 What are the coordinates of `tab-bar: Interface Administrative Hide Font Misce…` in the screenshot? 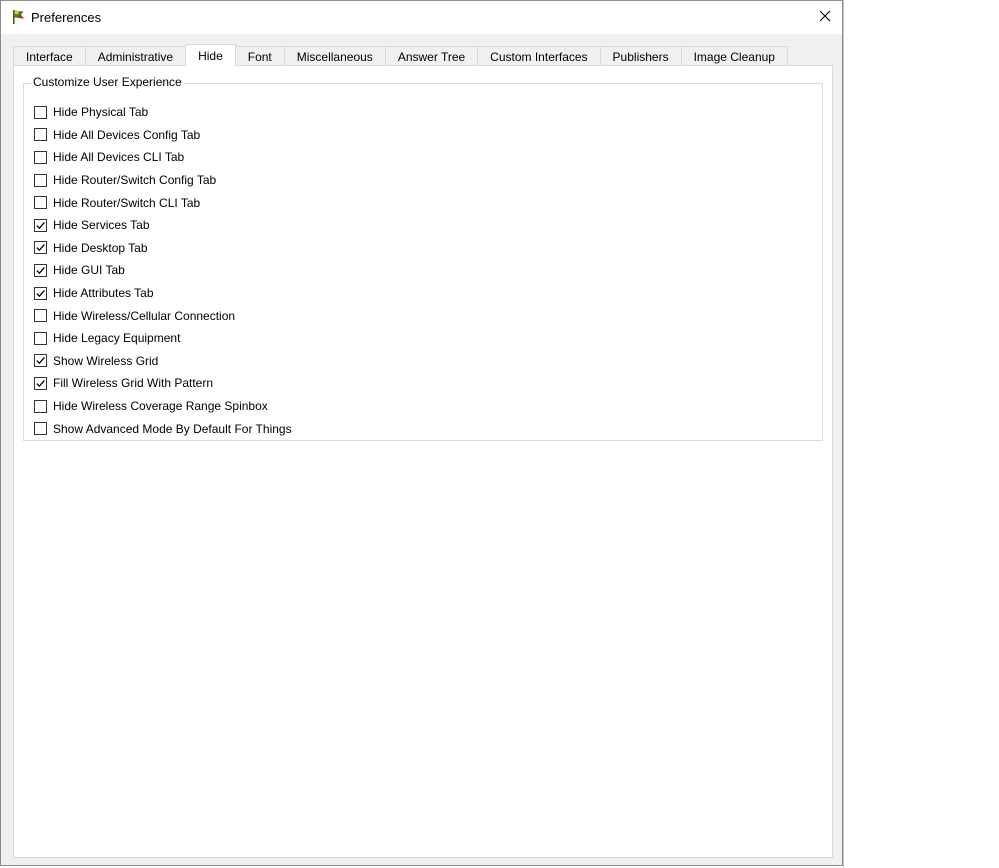 It's located at (400, 55).